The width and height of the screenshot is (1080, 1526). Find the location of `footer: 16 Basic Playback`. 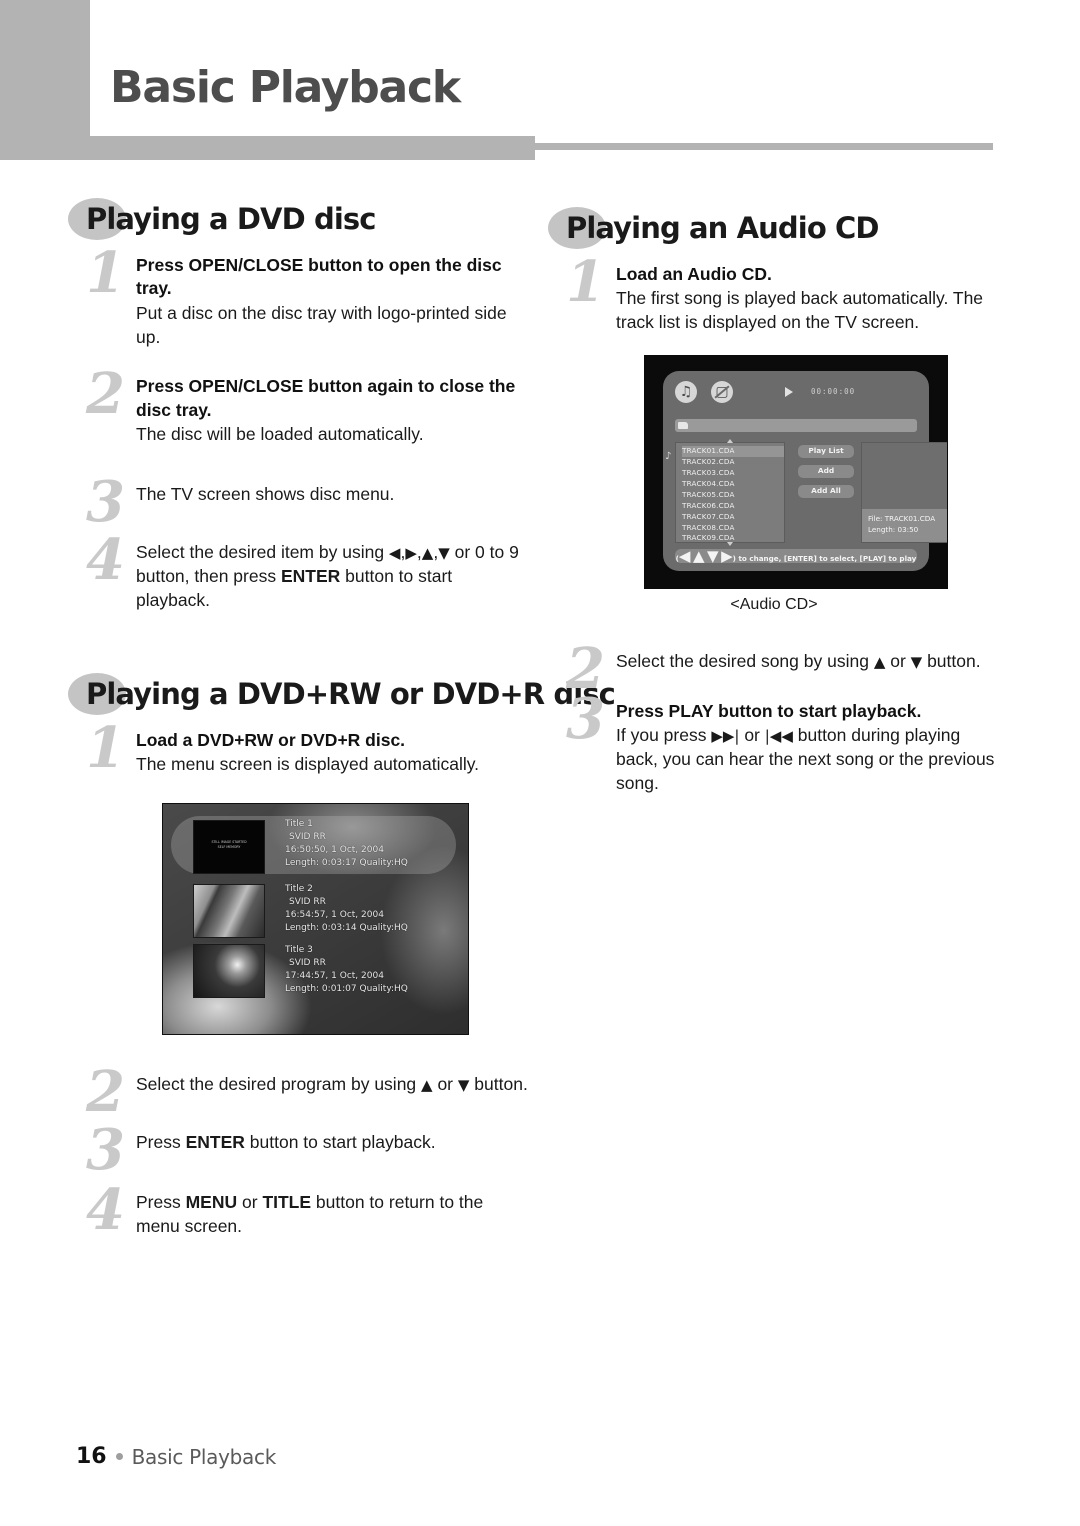

footer: 16 Basic Playback is located at coordinates (176, 1456).